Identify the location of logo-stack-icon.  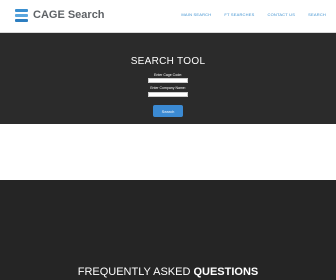
(21, 15).